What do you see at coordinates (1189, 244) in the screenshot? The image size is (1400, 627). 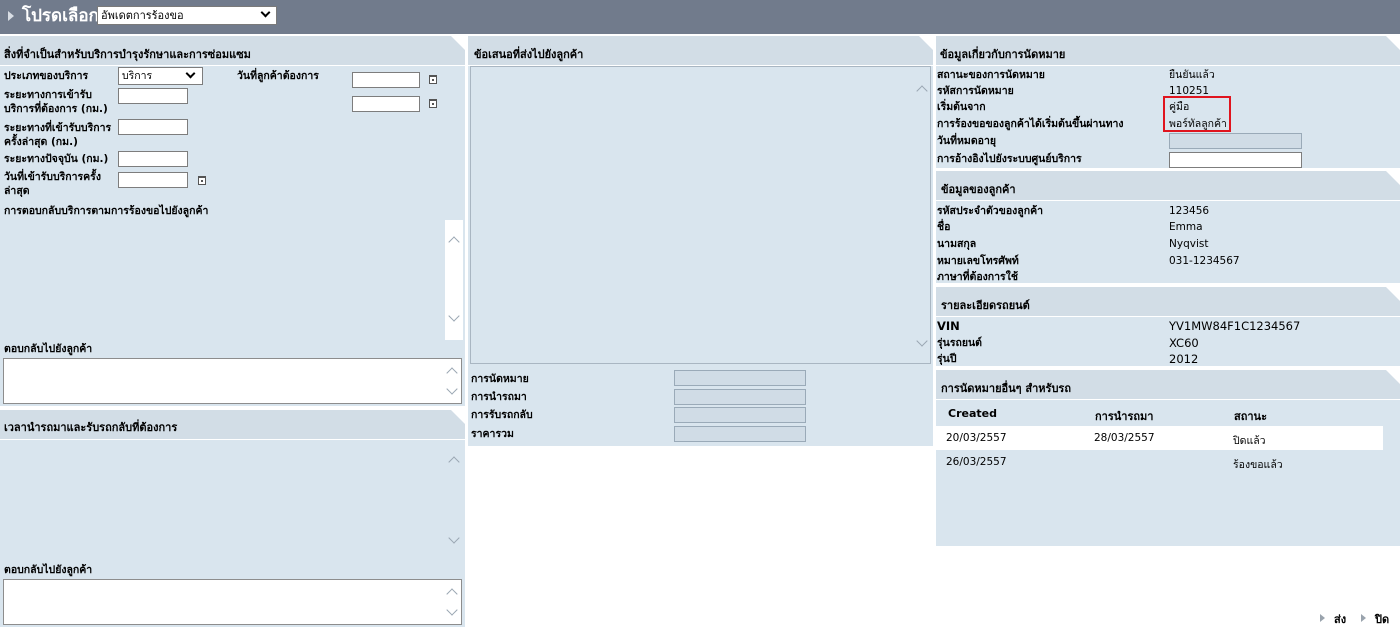 I see `last-name-value: Nyqvist` at bounding box center [1189, 244].